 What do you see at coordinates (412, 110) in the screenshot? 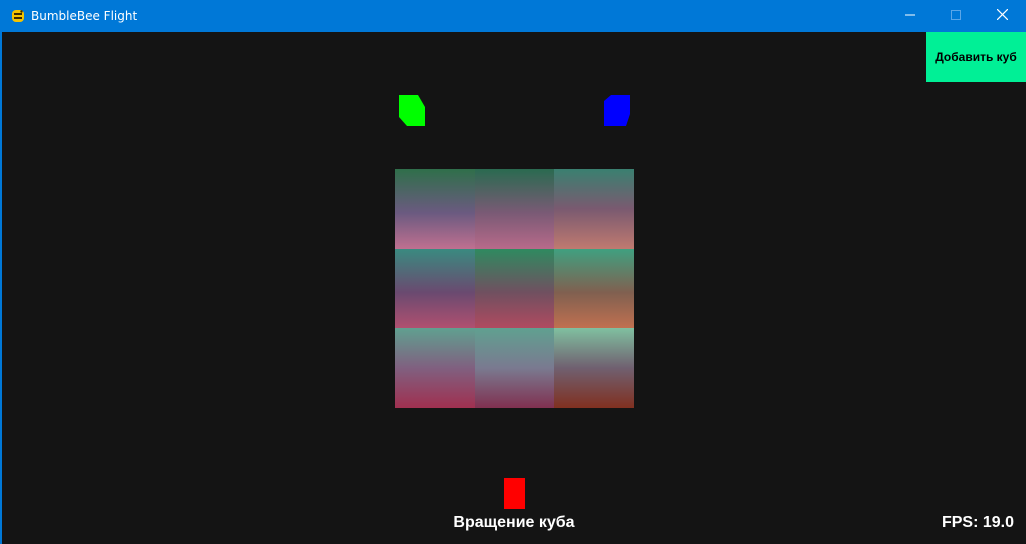
I see `green-cube-marker` at bounding box center [412, 110].